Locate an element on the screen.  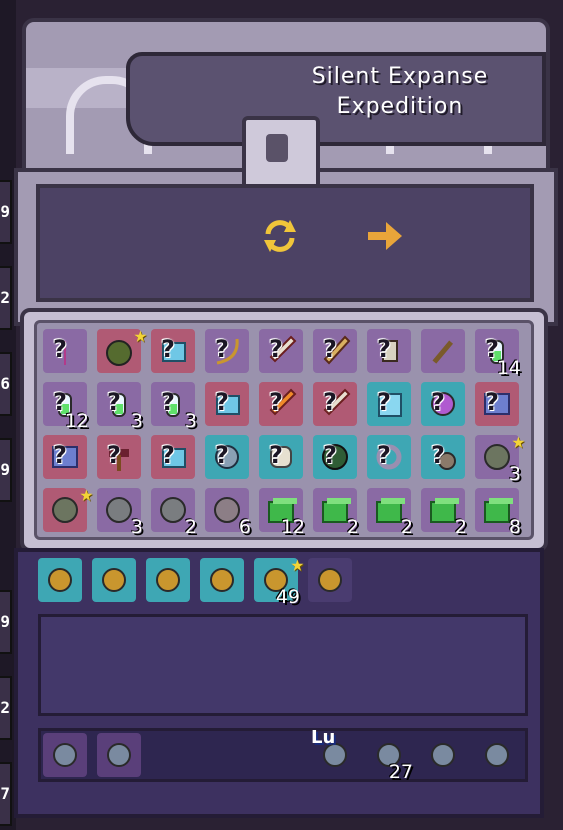
stack-count: 14 is located at coordinates (508, 368).